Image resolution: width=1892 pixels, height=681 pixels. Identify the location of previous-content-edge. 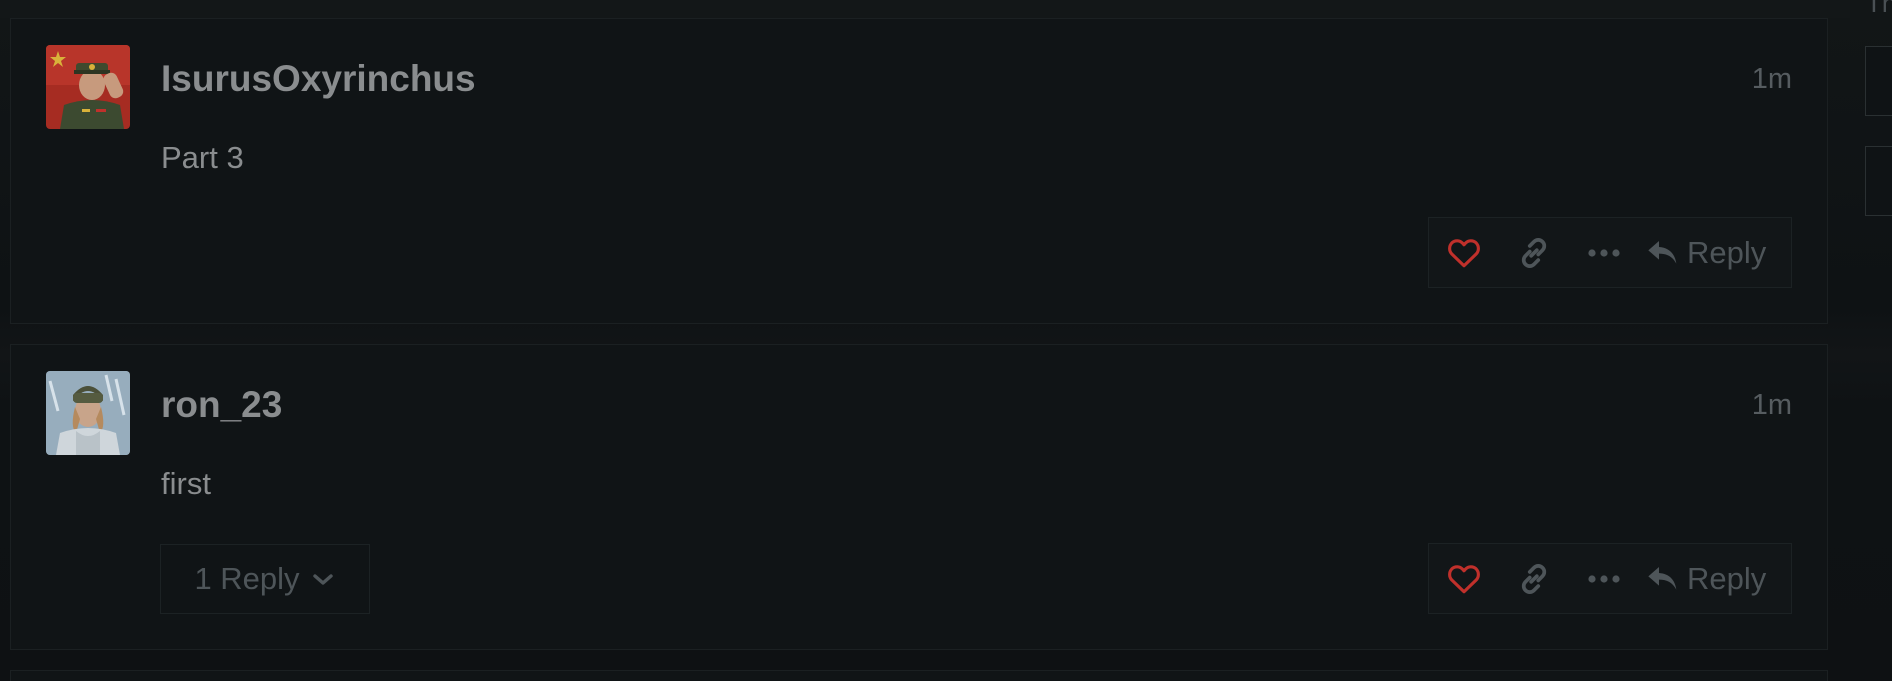
(925, 9).